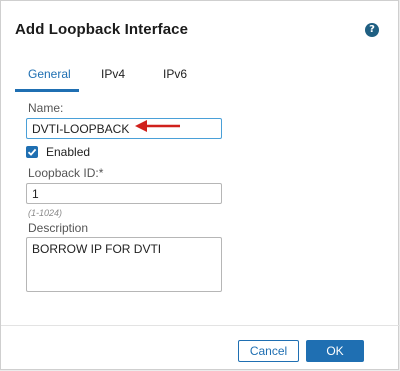 Image resolution: width=400 pixels, height=371 pixels. Describe the element at coordinates (68, 152) in the screenshot. I see `enabled-label: Enabled` at that location.